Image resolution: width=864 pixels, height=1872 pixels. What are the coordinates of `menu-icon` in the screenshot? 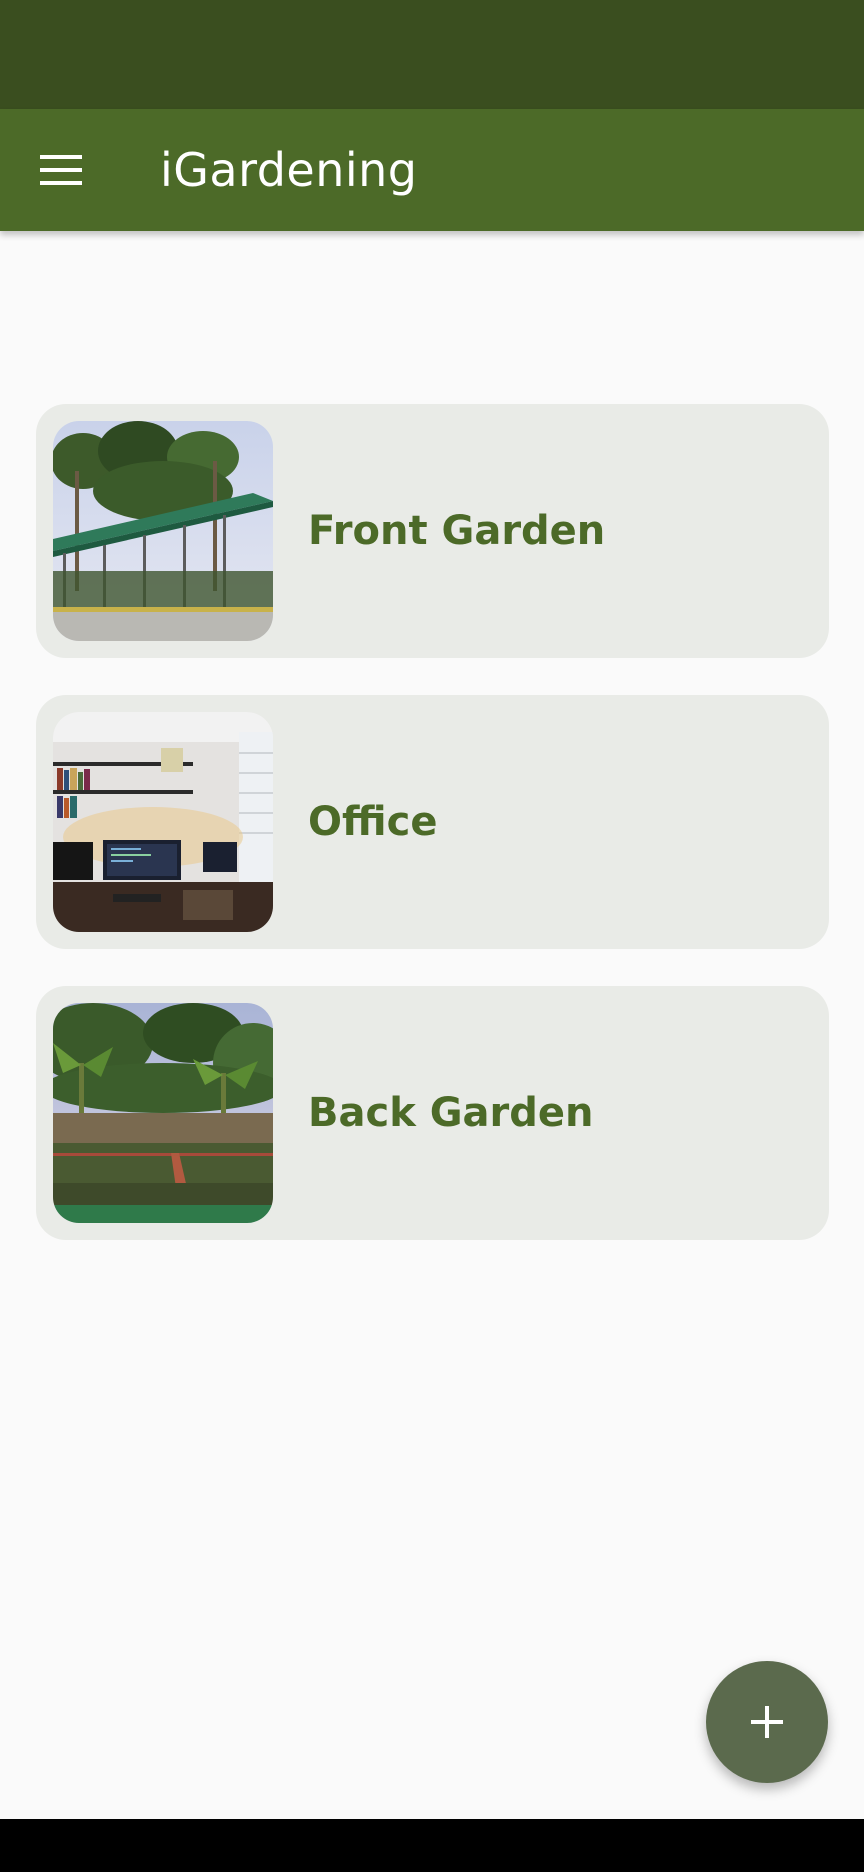 It's located at (61, 170).